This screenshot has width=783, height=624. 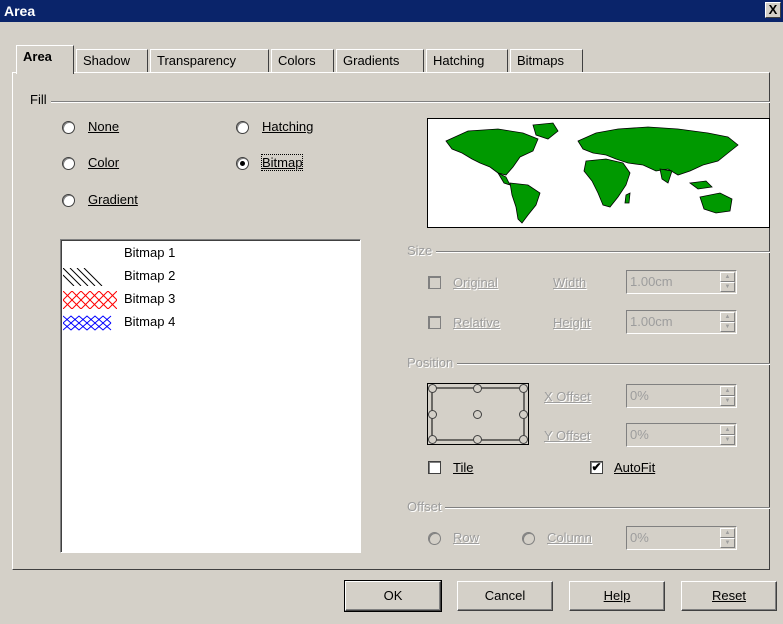 I want to click on position-group-label: Position, so click(x=432, y=362).